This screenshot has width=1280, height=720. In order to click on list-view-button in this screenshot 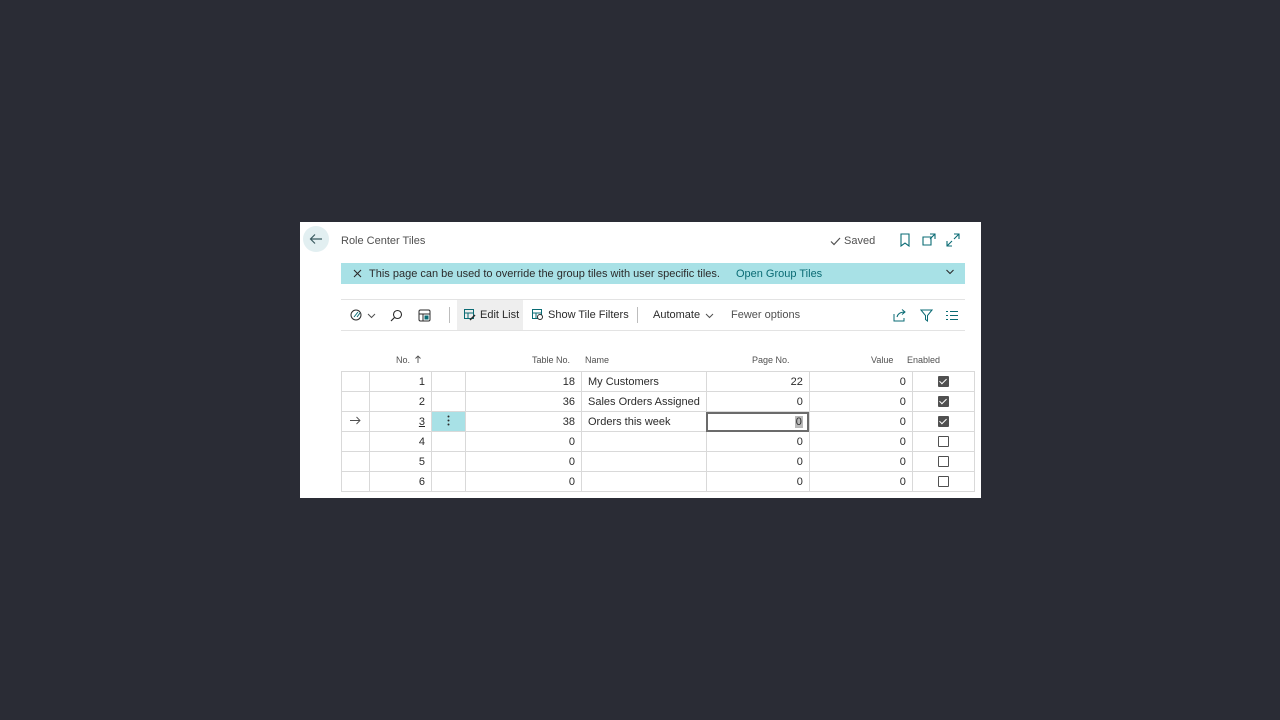, I will do `click(952, 315)`.